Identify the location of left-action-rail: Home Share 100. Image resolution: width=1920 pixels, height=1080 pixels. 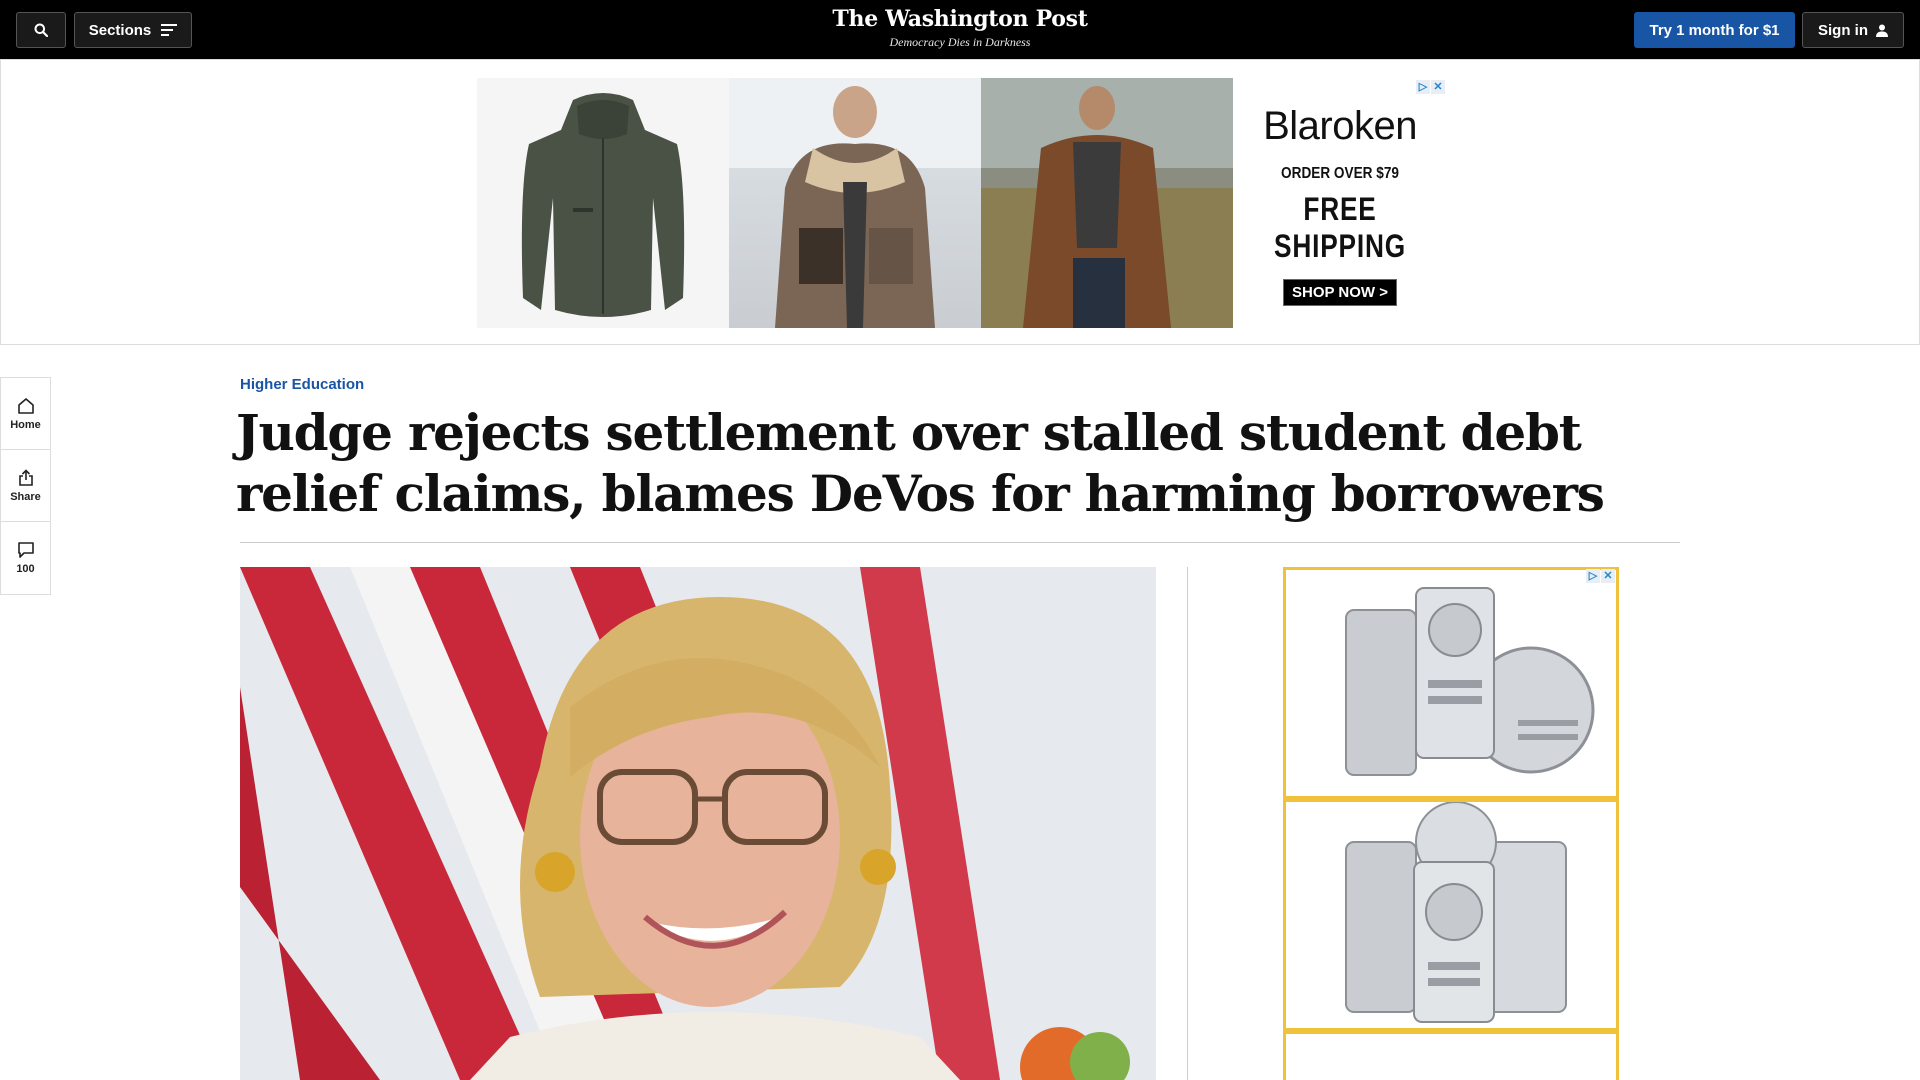
(25, 486).